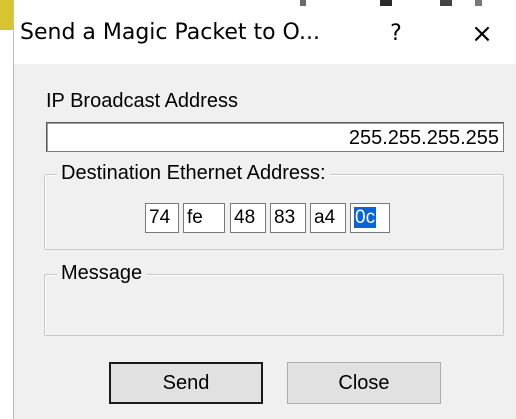  Describe the element at coordinates (275, 137) in the screenshot. I see `ip-broadcast-input: 255.255.255.255` at that location.